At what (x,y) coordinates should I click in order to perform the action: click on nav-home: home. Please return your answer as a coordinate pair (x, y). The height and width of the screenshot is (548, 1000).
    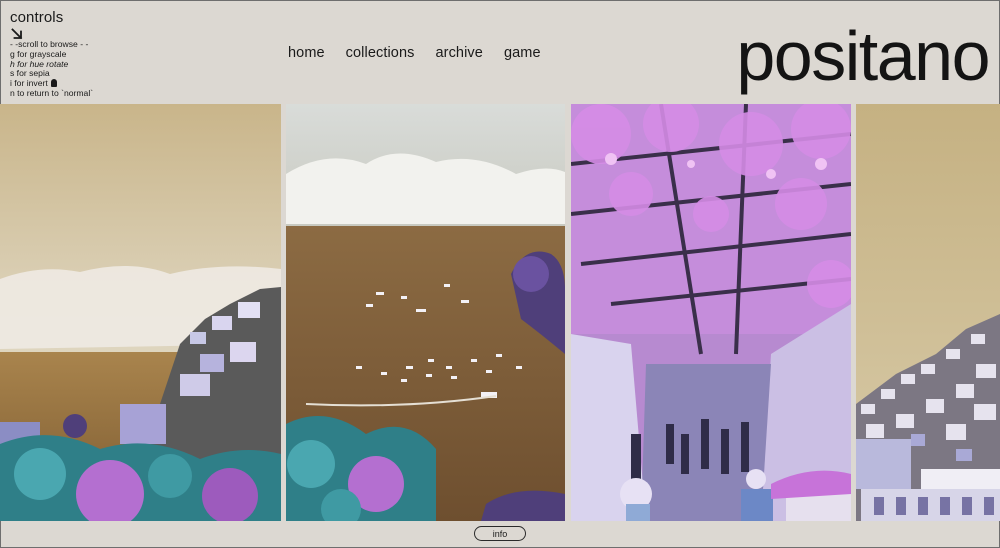
    Looking at the image, I should click on (306, 53).